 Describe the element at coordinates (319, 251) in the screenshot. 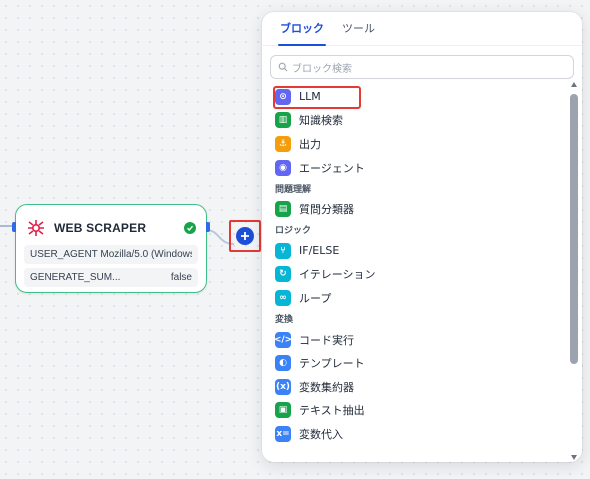

I see `block-item-label: IF/ELSE` at that location.